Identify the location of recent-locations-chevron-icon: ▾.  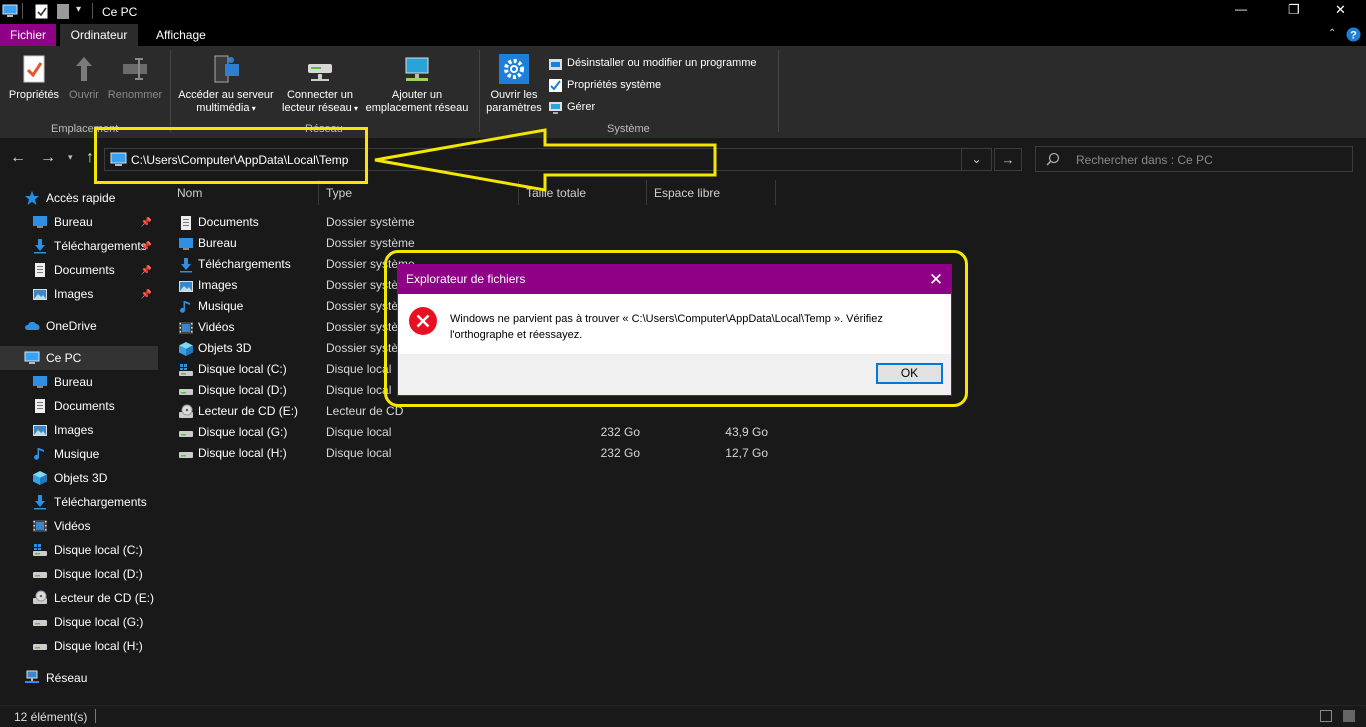
(70, 157).